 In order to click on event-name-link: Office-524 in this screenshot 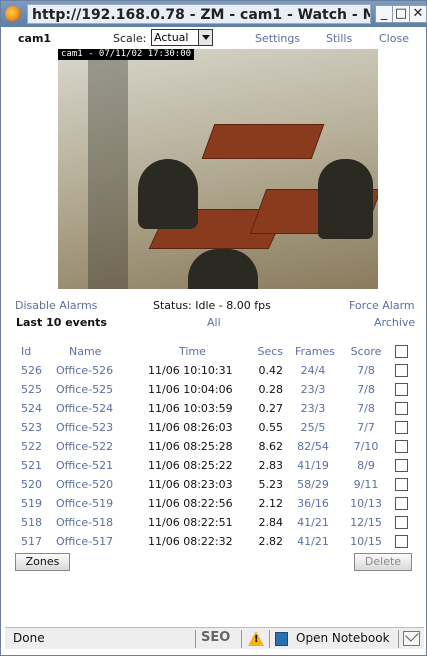, I will do `click(84, 408)`.